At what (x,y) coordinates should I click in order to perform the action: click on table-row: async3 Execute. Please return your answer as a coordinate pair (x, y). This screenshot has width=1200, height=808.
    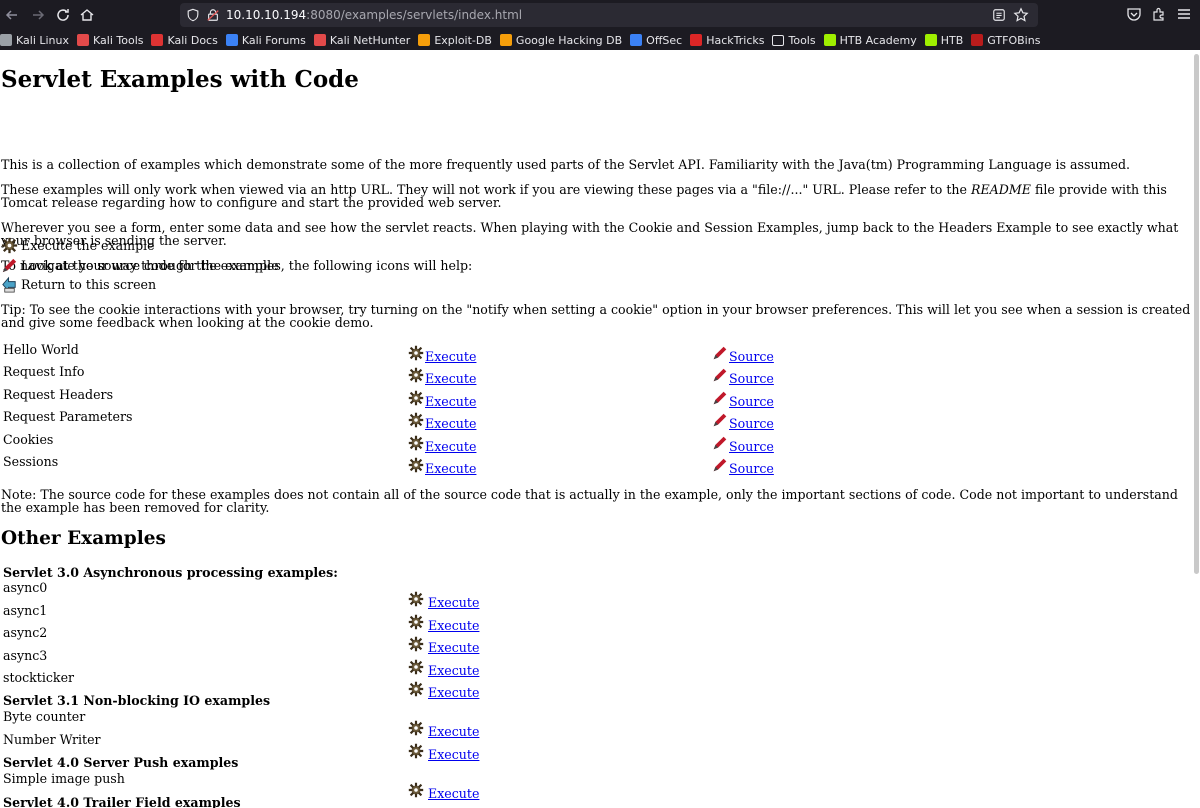
    Looking at the image, I should click on (600, 663).